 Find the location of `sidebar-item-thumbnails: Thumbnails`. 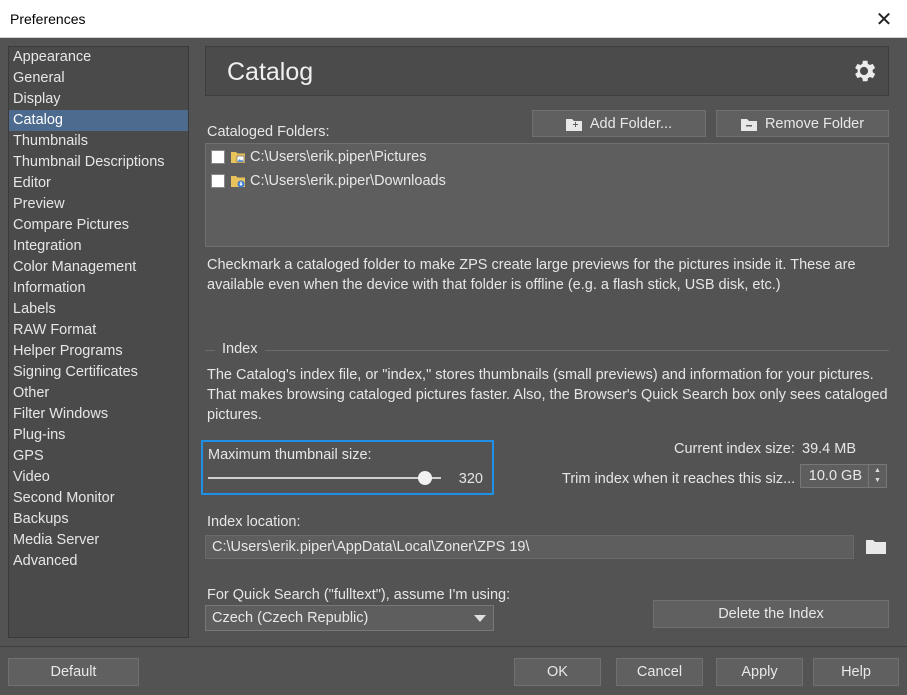

sidebar-item-thumbnails: Thumbnails is located at coordinates (98, 141).